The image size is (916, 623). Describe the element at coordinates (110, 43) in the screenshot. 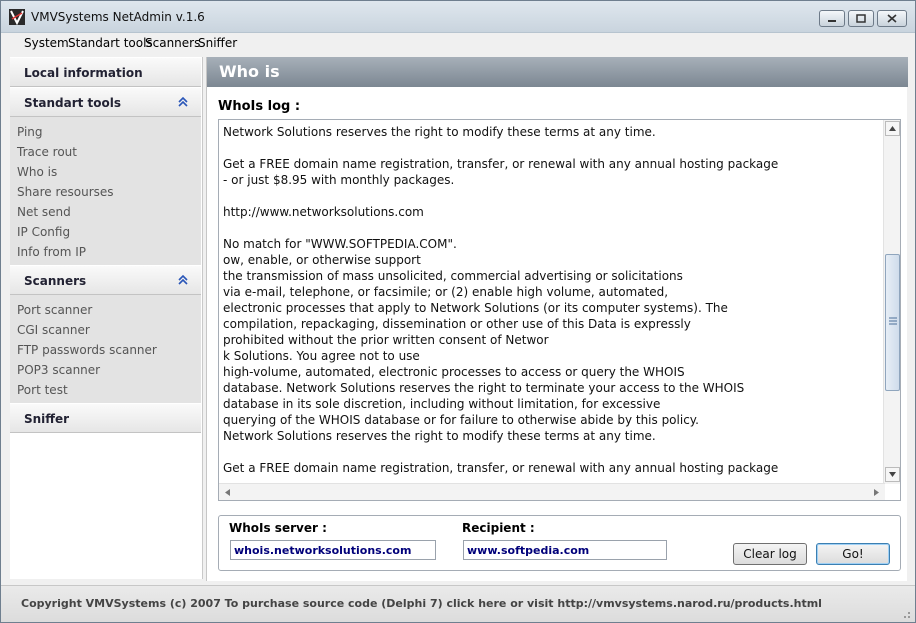

I see `menu-standart-tools: Standart tools` at that location.